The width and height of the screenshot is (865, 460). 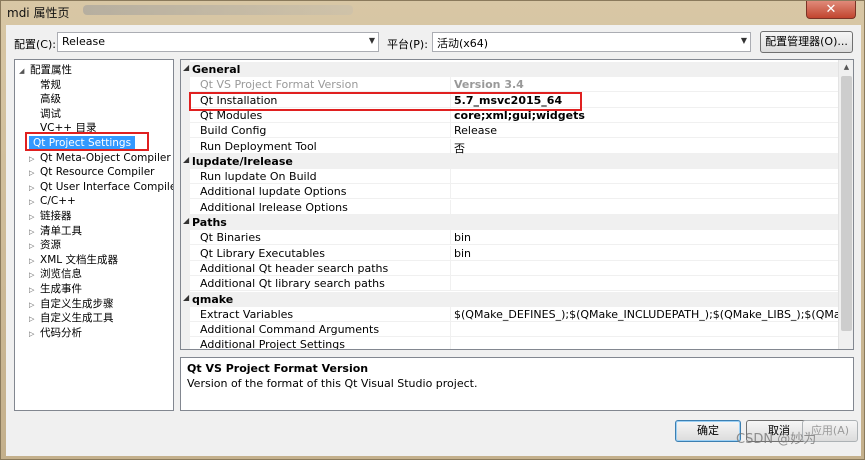 What do you see at coordinates (846, 67) in the screenshot?
I see `scroll-up-icon: ▲` at bounding box center [846, 67].